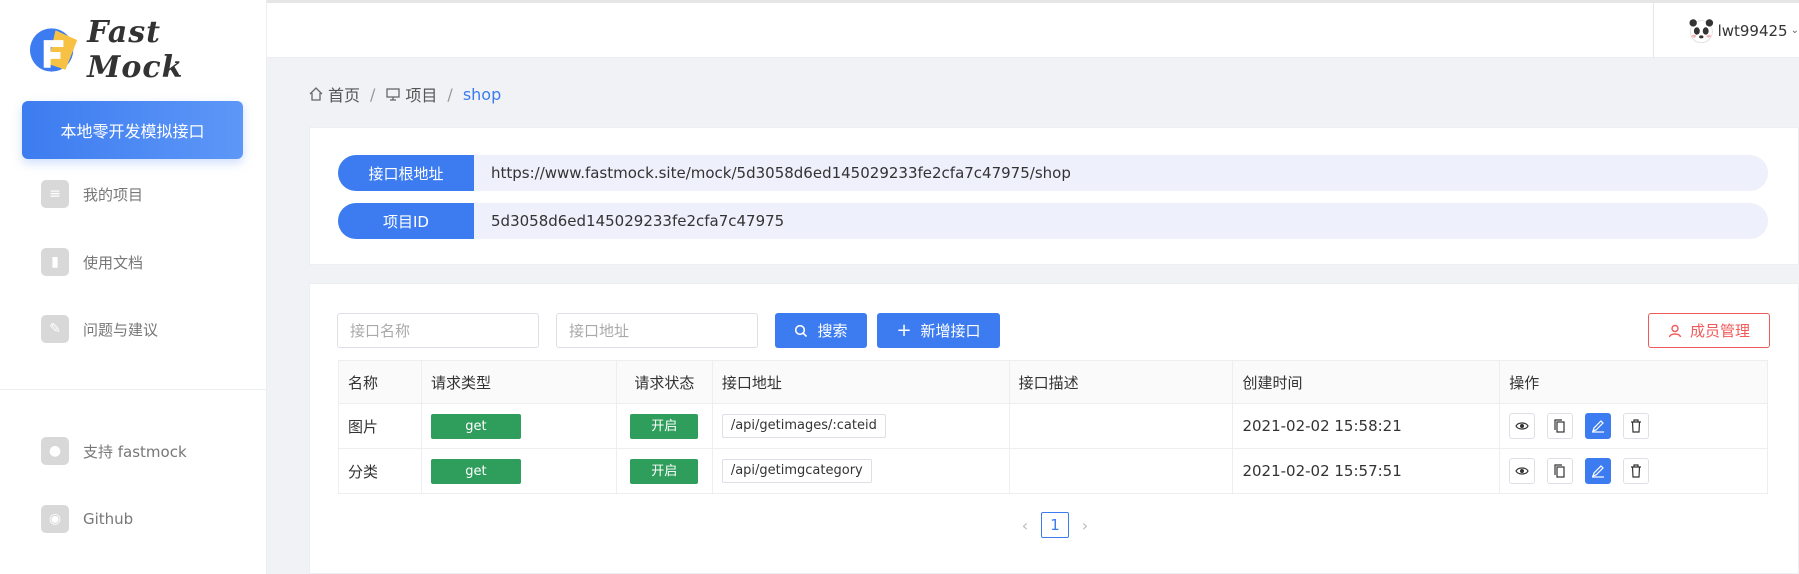  What do you see at coordinates (438, 330) in the screenshot?
I see `api-name-input` at bounding box center [438, 330].